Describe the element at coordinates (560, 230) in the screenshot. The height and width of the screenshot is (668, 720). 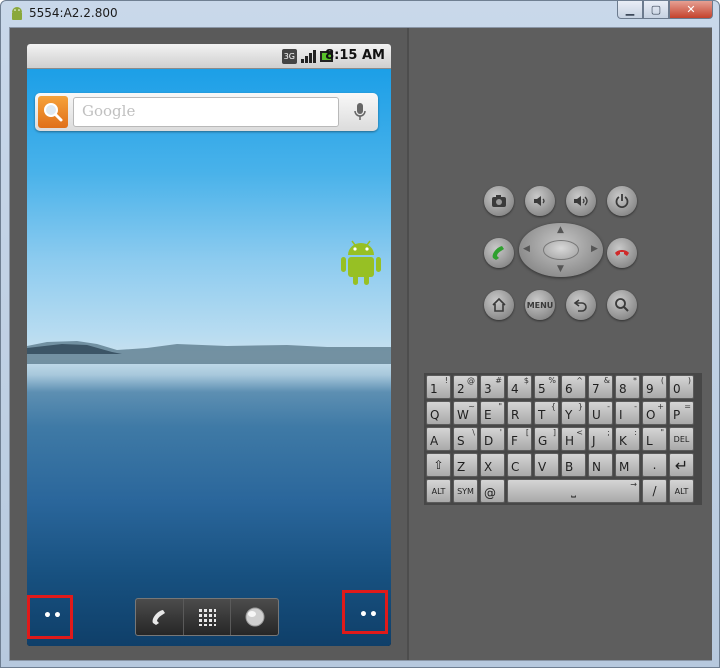
I see `dpad-up-icon: ▲` at that location.